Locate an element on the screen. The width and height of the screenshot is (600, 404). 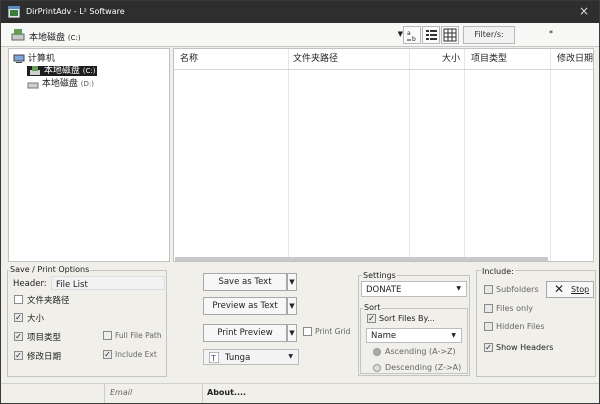
print-preview-button: Print Preview is located at coordinates (245, 333).